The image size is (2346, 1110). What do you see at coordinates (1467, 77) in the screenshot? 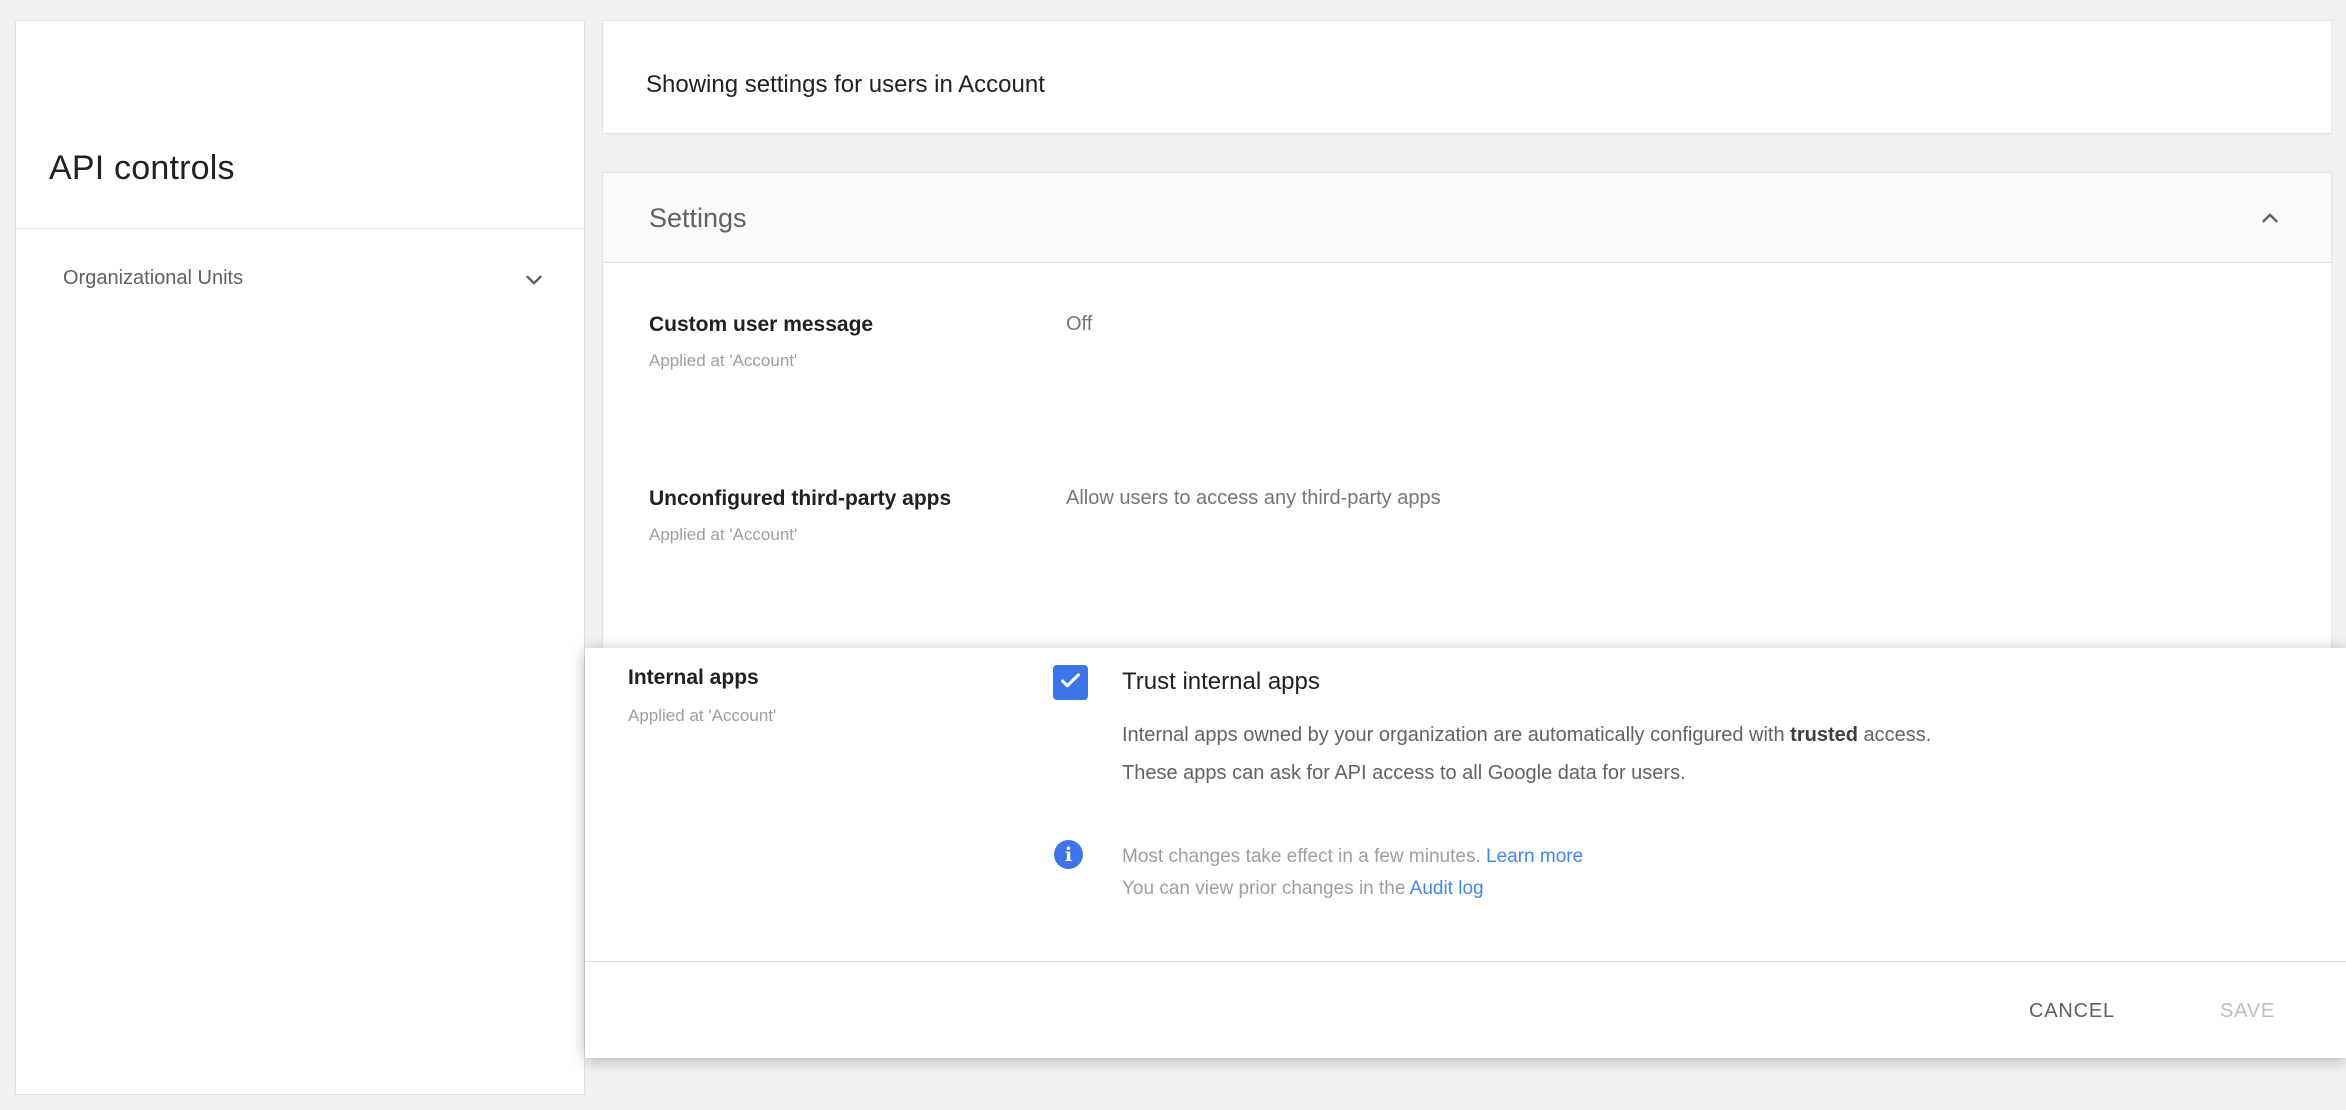
I see `scope-header-card: Showing settings for users in Account` at bounding box center [1467, 77].